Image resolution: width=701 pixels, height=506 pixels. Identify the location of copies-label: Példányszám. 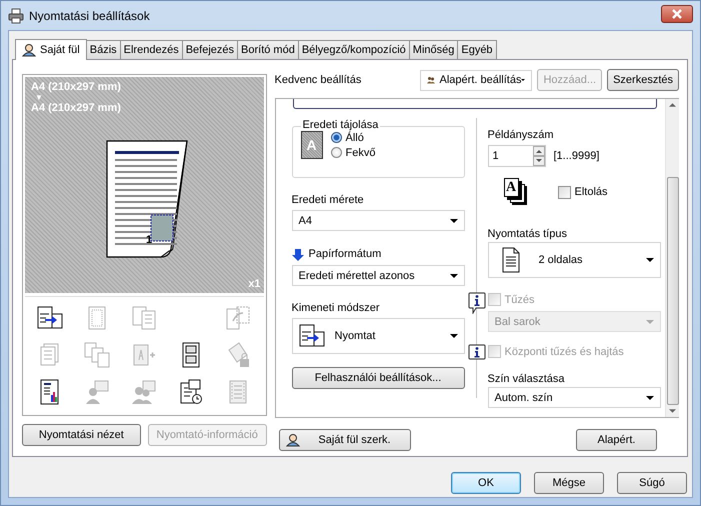
(521, 135).